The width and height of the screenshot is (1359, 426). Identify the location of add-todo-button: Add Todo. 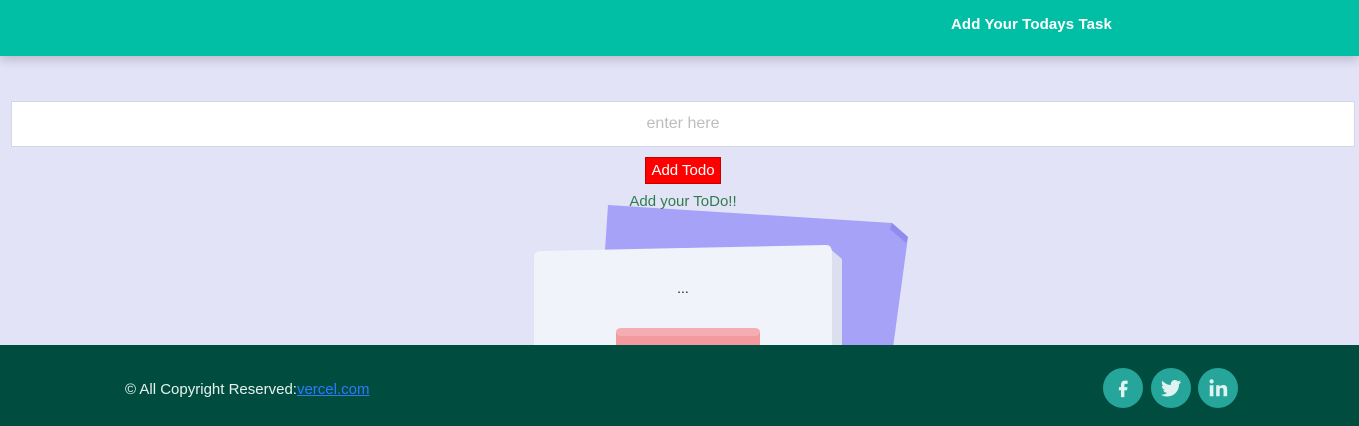
(683, 170).